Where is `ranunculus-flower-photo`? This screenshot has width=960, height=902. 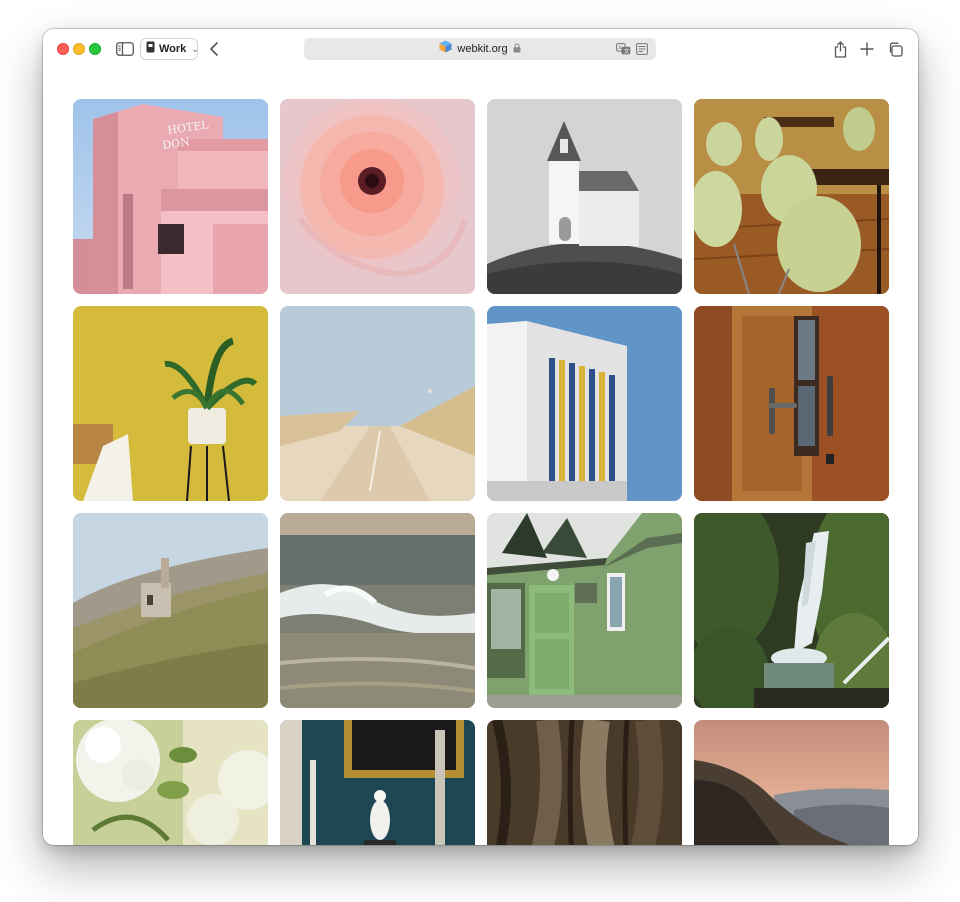
ranunculus-flower-photo is located at coordinates (377, 196).